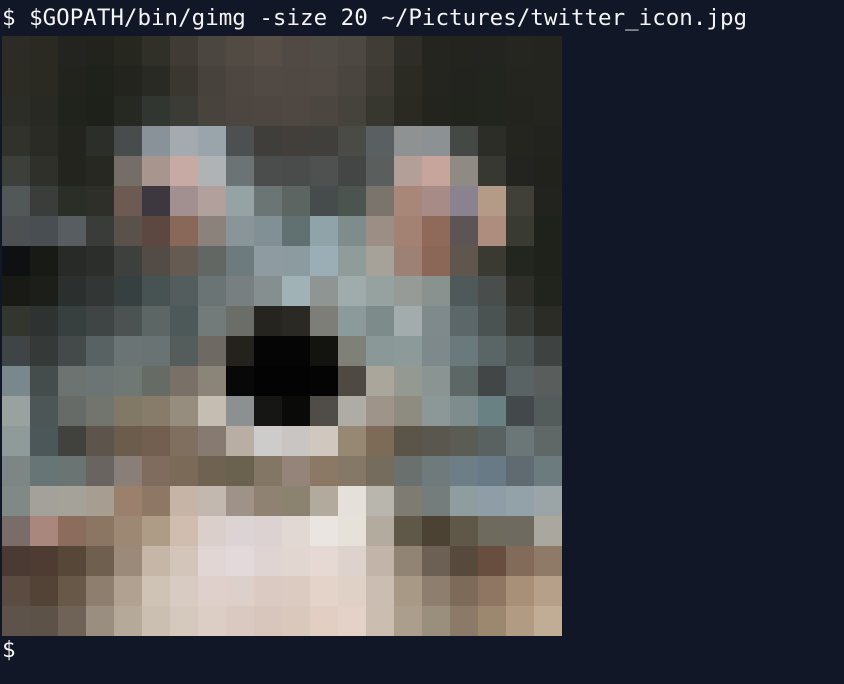 The image size is (844, 684). What do you see at coordinates (9, 650) in the screenshot?
I see `prompt-line: $` at bounding box center [9, 650].